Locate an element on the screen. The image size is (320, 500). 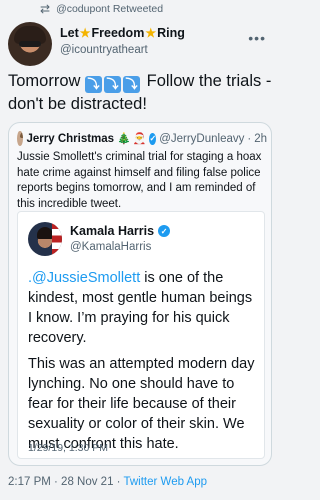
author-avatar is located at coordinates (30, 44).